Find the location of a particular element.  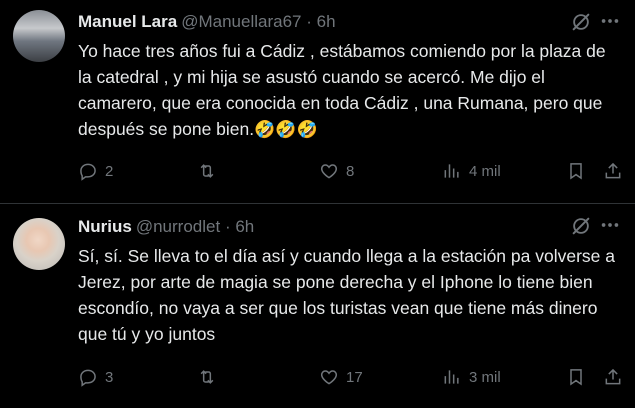

author-name: Nurius is located at coordinates (105, 226).